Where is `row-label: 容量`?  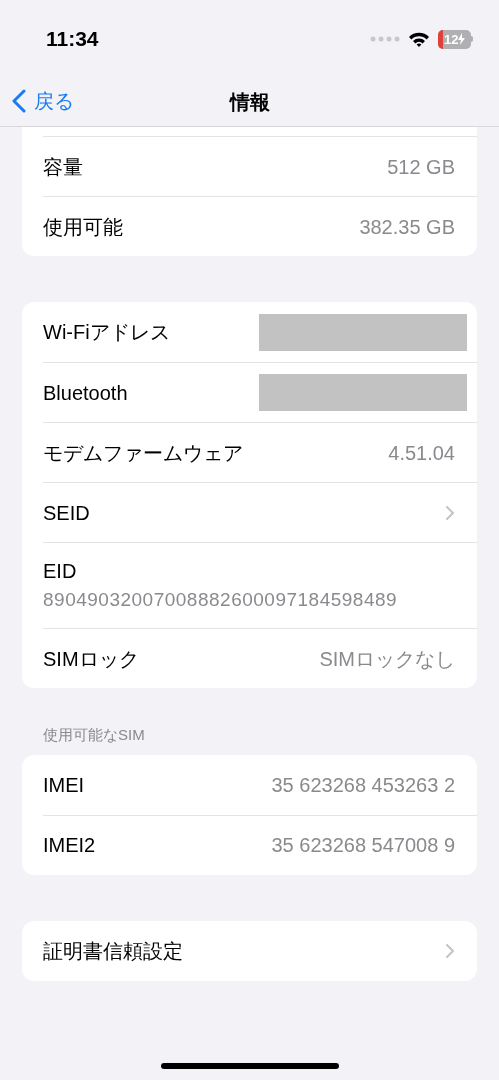
row-label: 容量 is located at coordinates (63, 167).